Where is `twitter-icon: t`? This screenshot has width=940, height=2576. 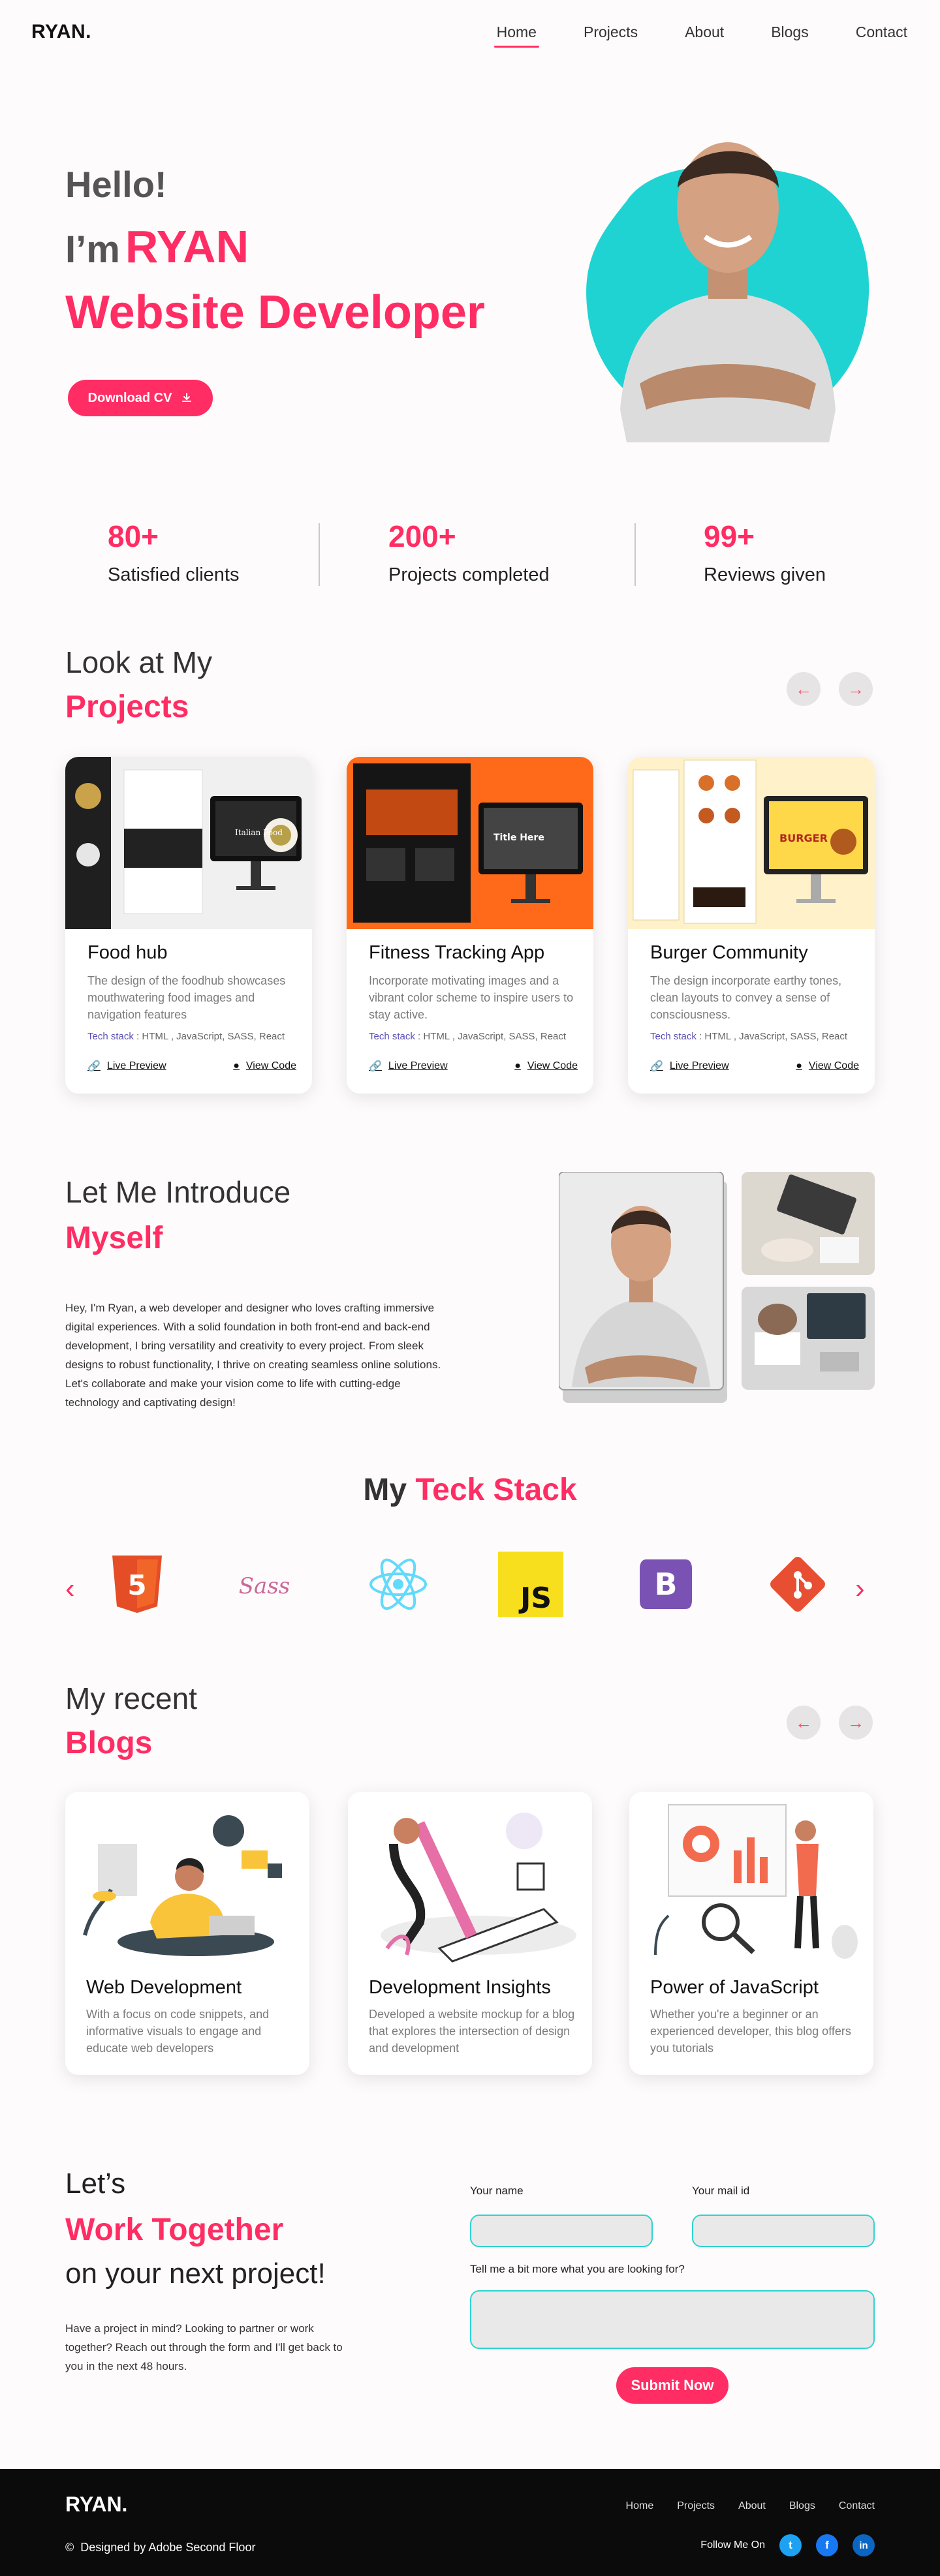 twitter-icon: t is located at coordinates (790, 2545).